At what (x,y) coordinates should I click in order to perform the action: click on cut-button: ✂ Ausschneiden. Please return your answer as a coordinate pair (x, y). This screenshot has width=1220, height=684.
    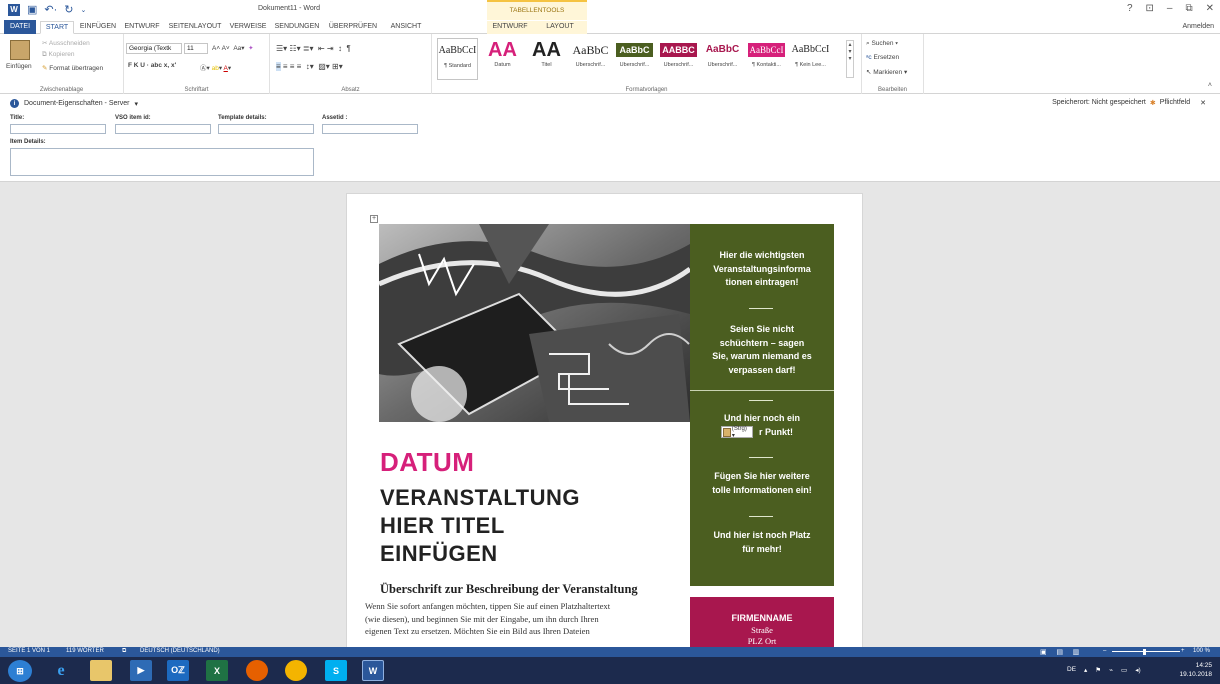
    Looking at the image, I should click on (66, 43).